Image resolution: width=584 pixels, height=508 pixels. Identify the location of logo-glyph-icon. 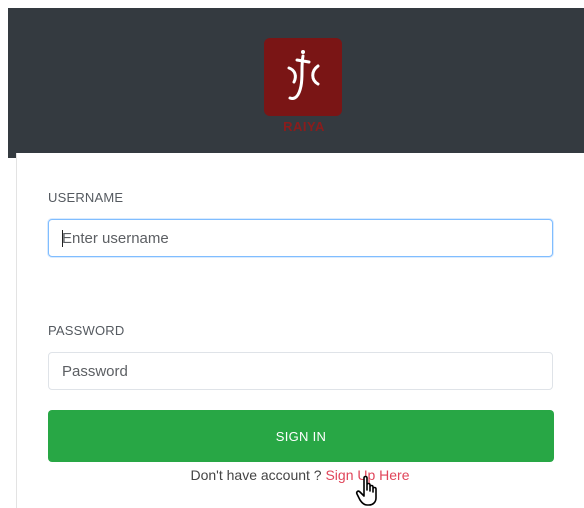
(303, 75).